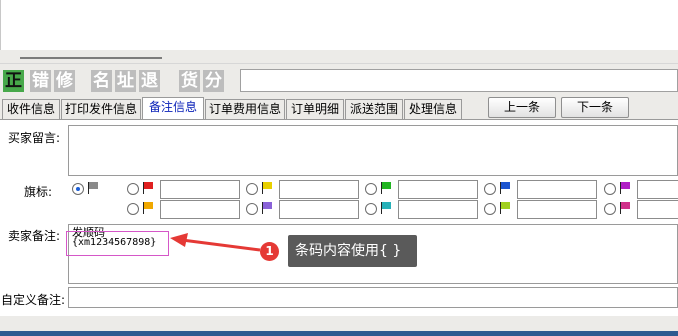 This screenshot has width=678, height=336. I want to click on top-content-area, so click(339, 25).